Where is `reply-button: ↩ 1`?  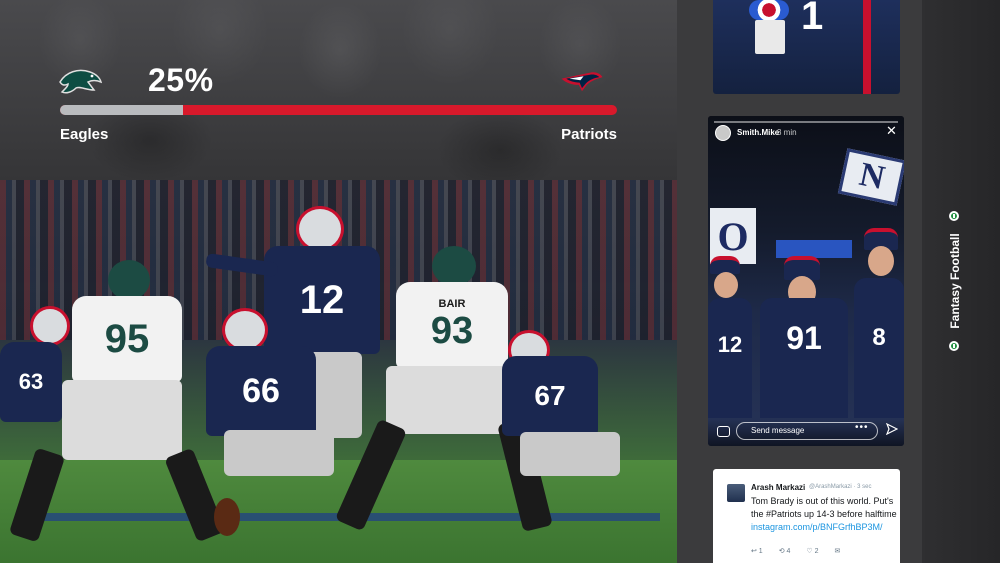
reply-button: ↩ 1 is located at coordinates (757, 551).